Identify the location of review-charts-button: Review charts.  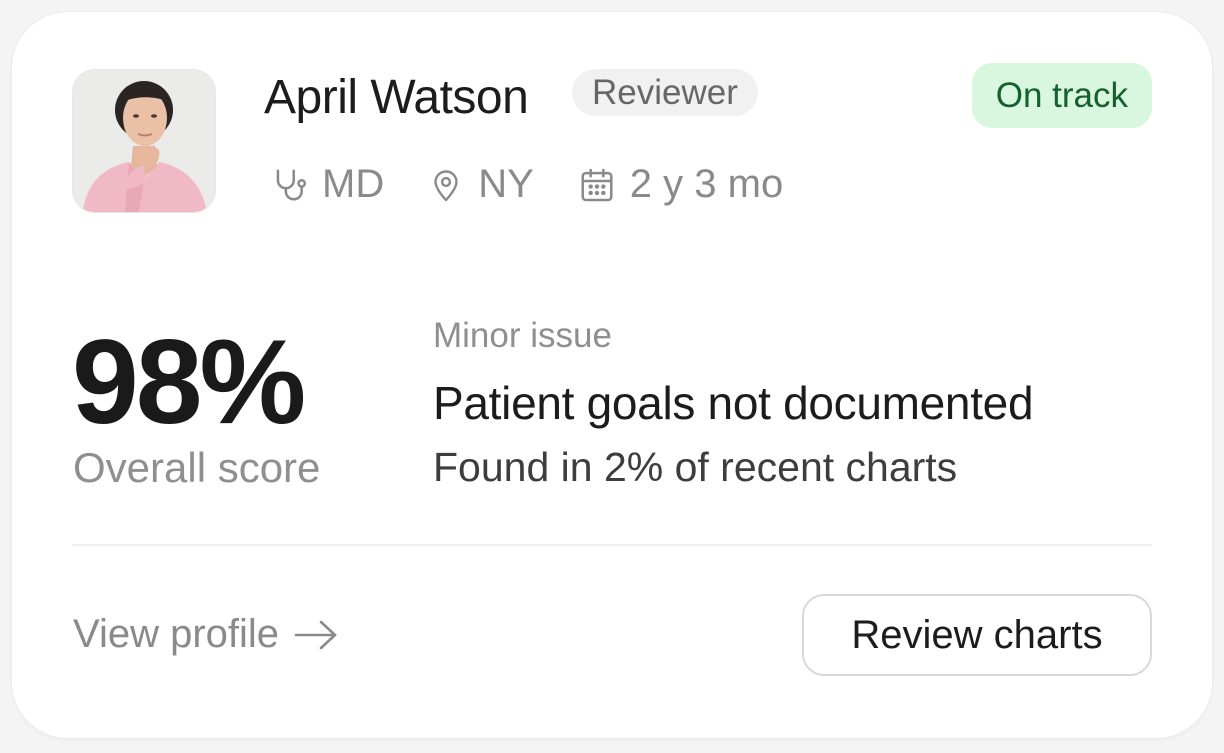
(977, 635).